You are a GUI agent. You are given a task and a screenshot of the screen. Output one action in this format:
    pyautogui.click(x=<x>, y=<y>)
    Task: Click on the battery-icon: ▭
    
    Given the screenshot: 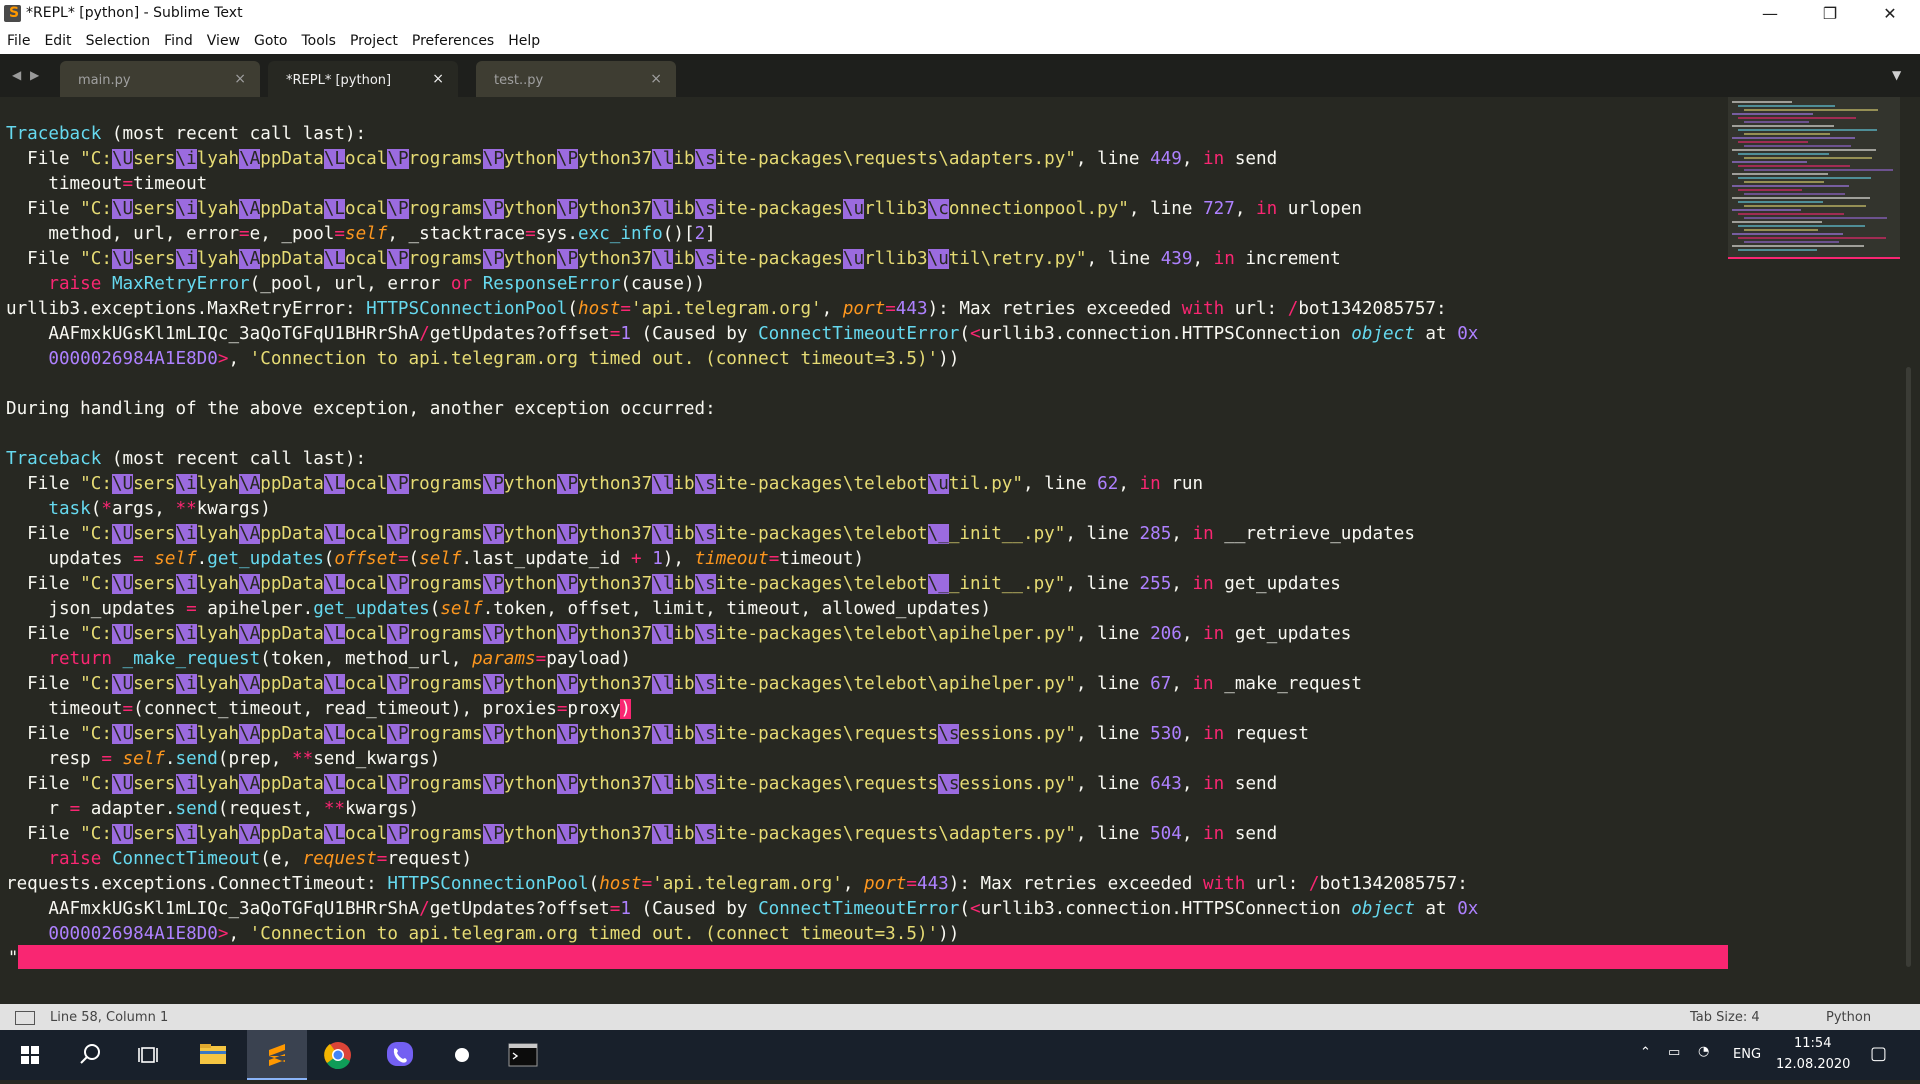 What is the action you would take?
    pyautogui.click(x=1674, y=1052)
    